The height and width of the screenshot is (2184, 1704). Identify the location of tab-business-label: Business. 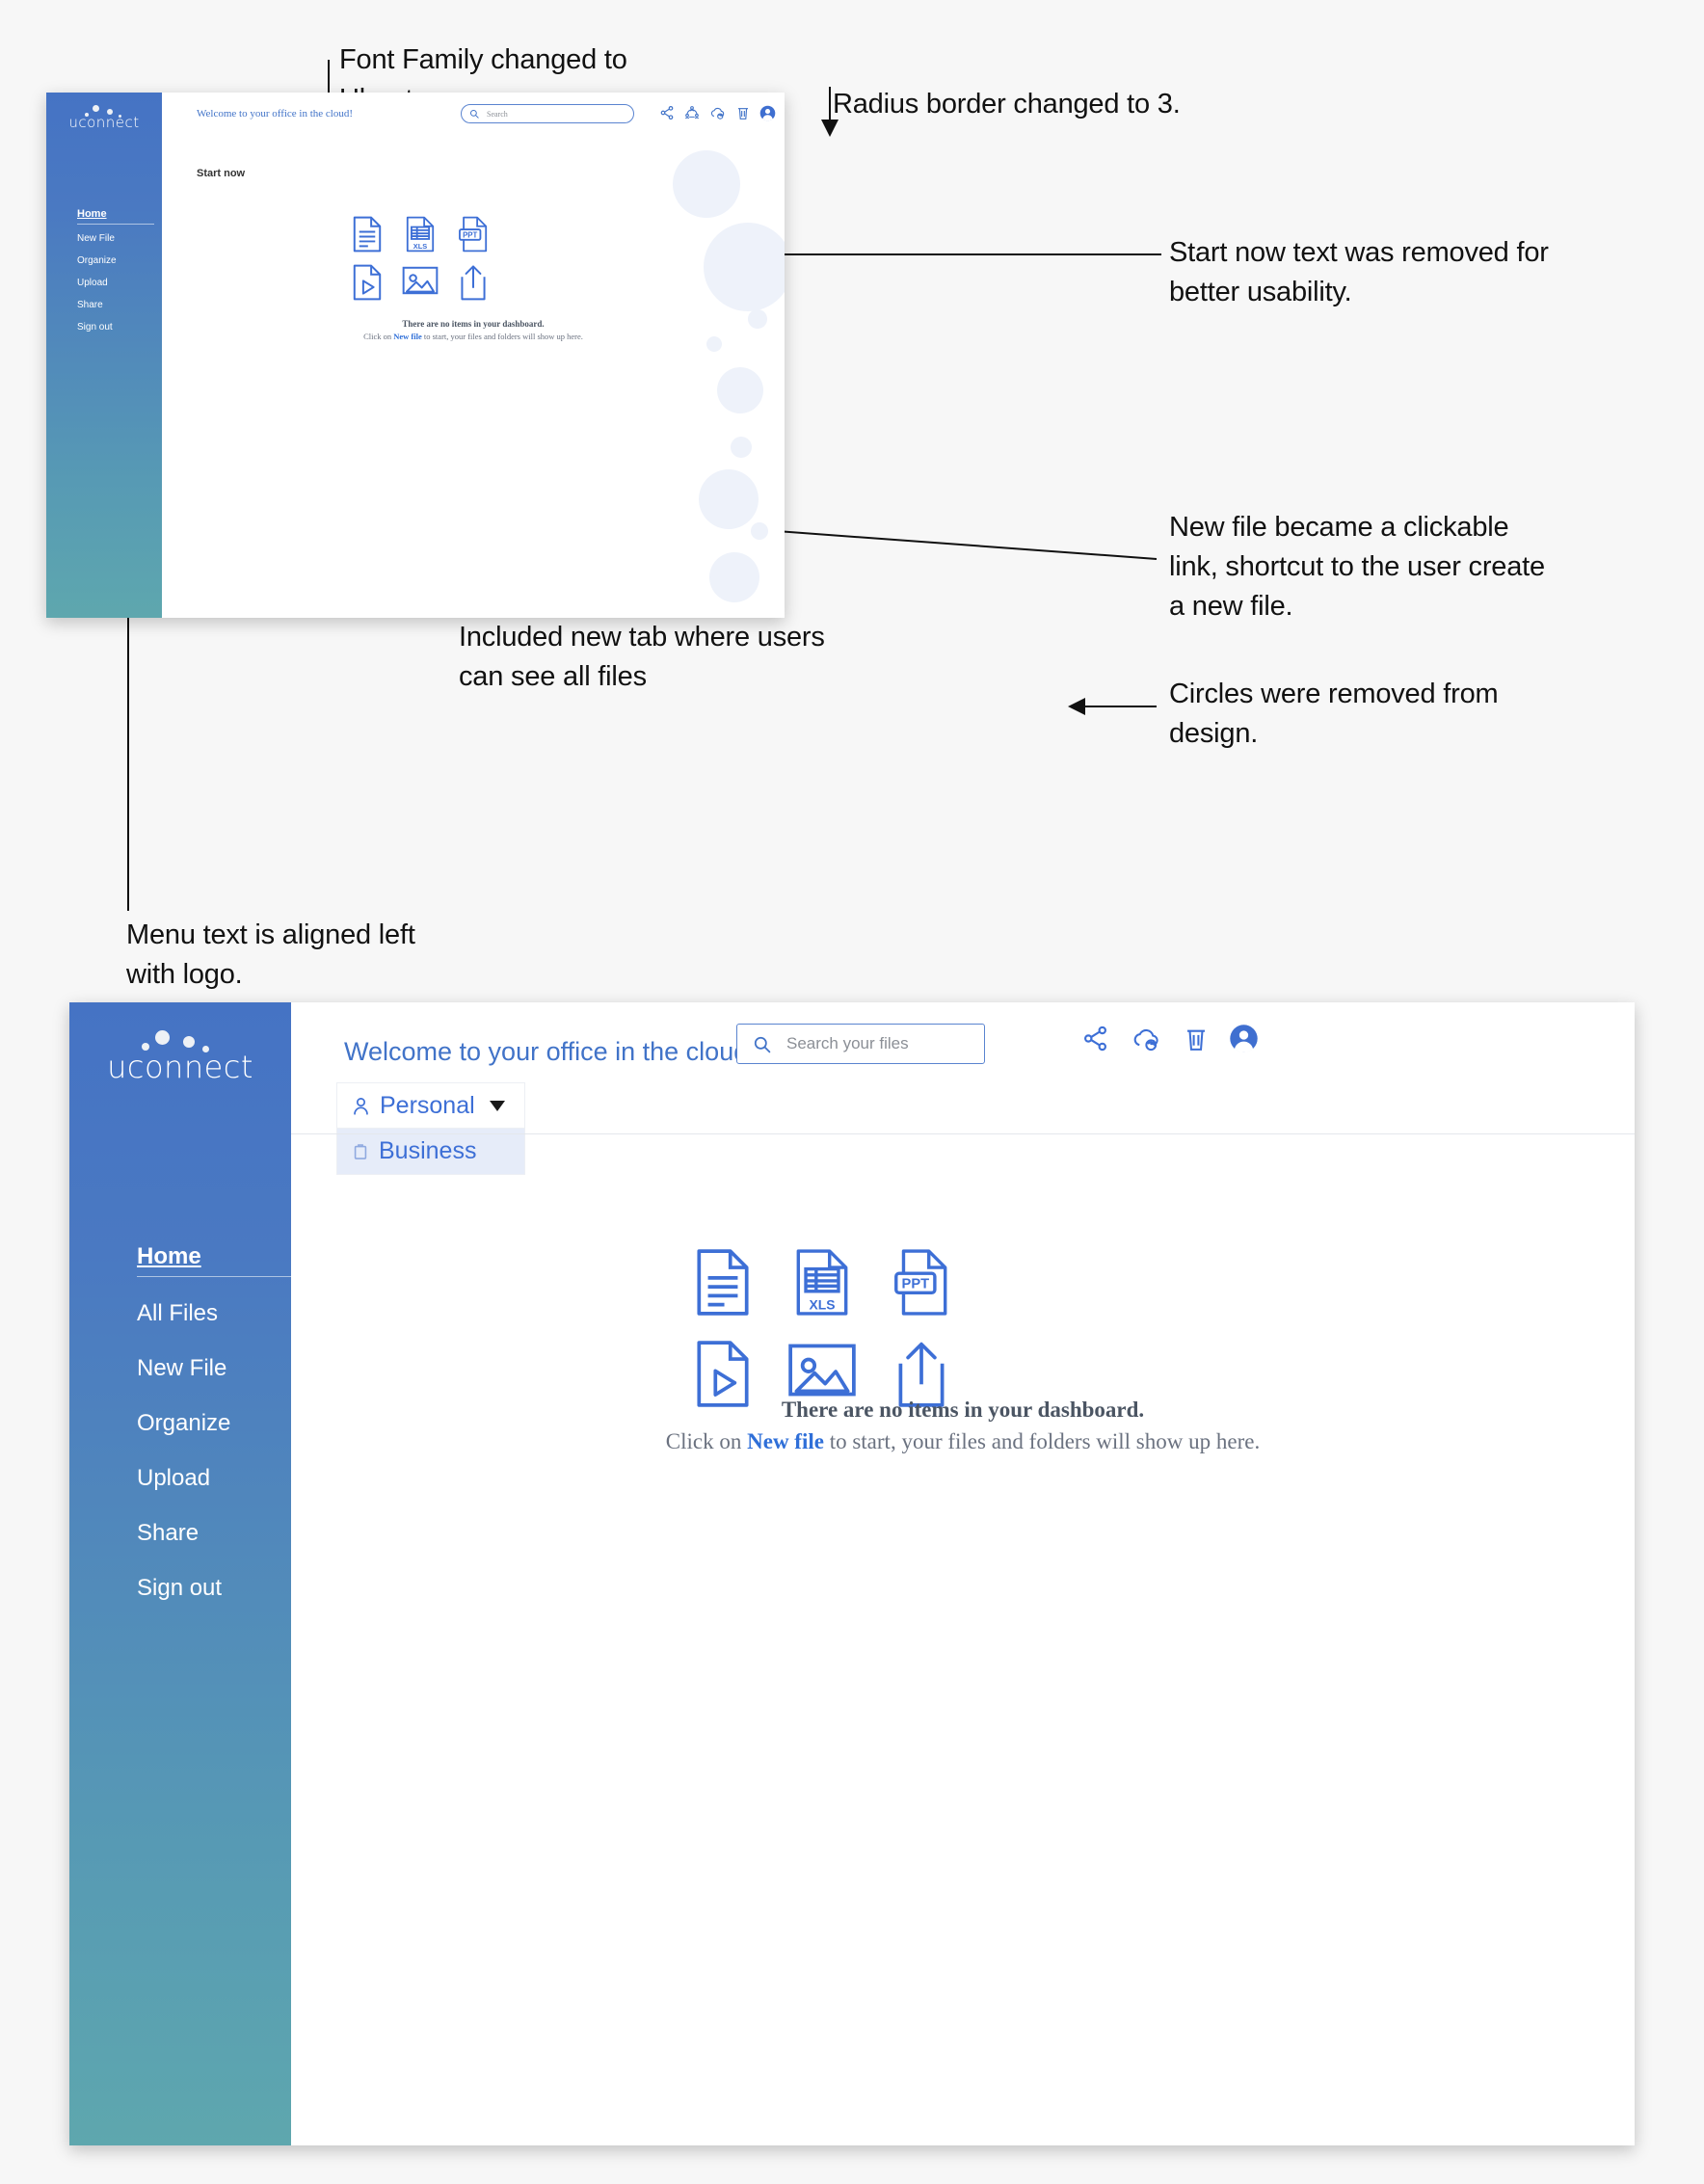
(428, 1150).